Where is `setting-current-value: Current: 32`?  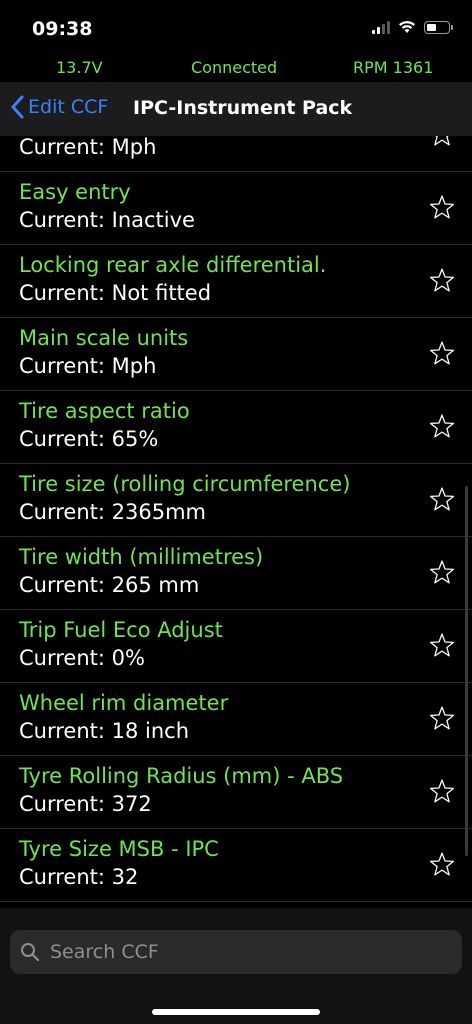
setting-current-value: Current: 32 is located at coordinates (79, 877).